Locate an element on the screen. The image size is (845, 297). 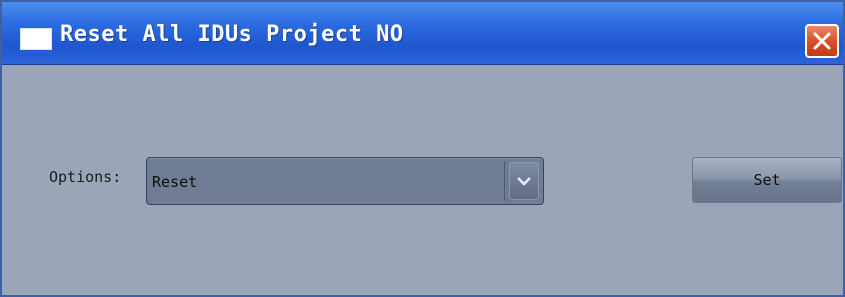
options-select: Reset is located at coordinates (345, 181).